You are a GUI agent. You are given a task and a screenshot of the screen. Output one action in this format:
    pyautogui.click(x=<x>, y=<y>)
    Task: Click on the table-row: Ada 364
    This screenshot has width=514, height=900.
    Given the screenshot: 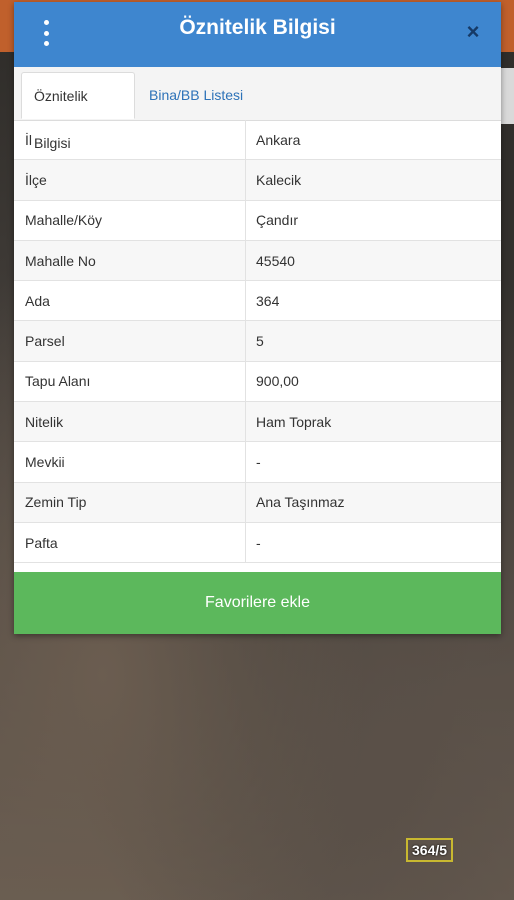 What is the action you would take?
    pyautogui.click(x=257, y=301)
    